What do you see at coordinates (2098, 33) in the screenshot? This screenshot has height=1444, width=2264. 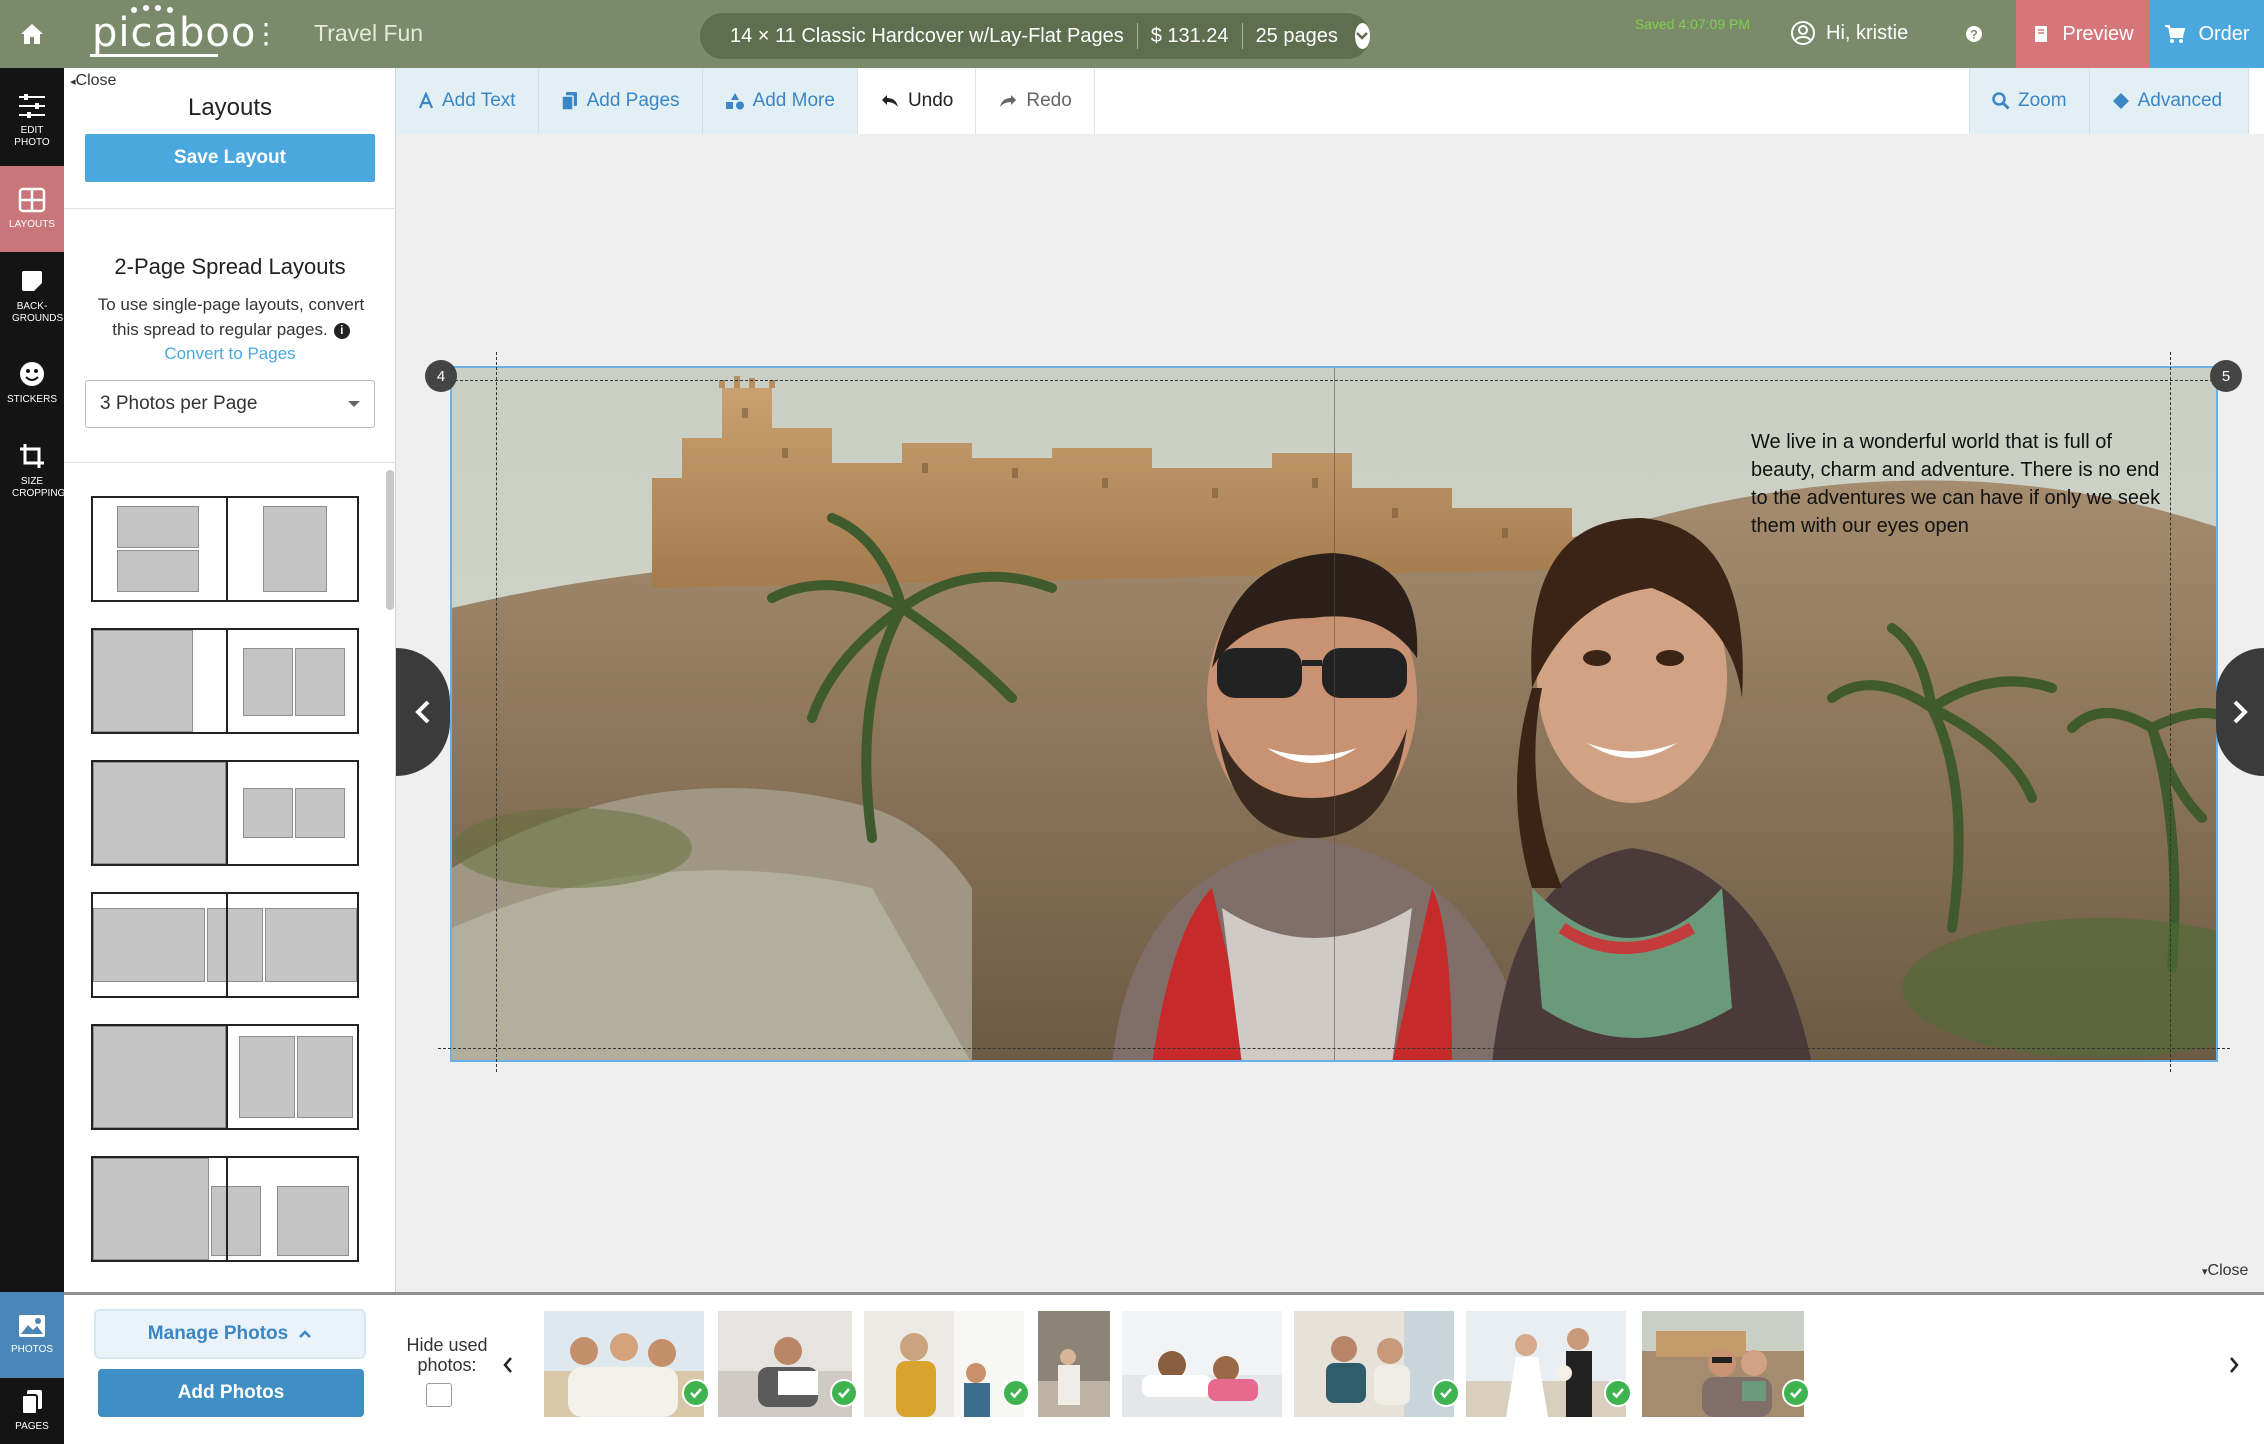 I see `preview-label: Preview` at bounding box center [2098, 33].